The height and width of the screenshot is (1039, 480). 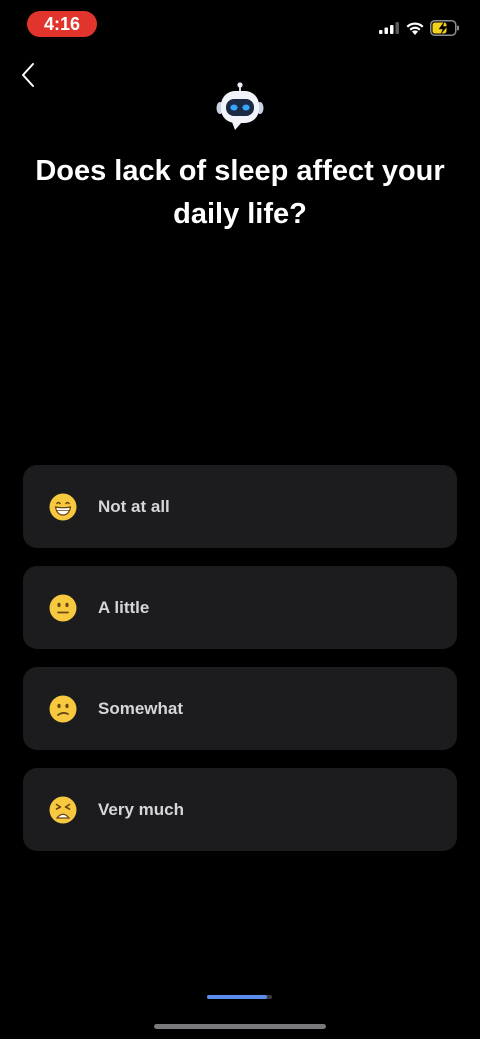 I want to click on home-indicator, so click(x=240, y=1026).